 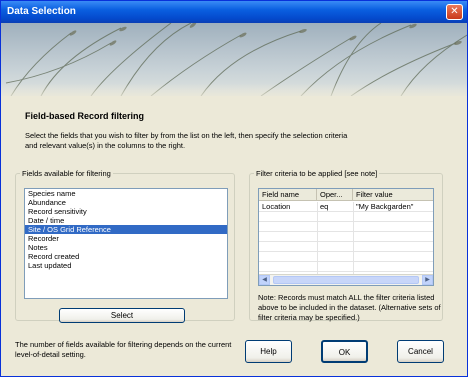 I want to click on ok-button: OK, so click(x=344, y=351).